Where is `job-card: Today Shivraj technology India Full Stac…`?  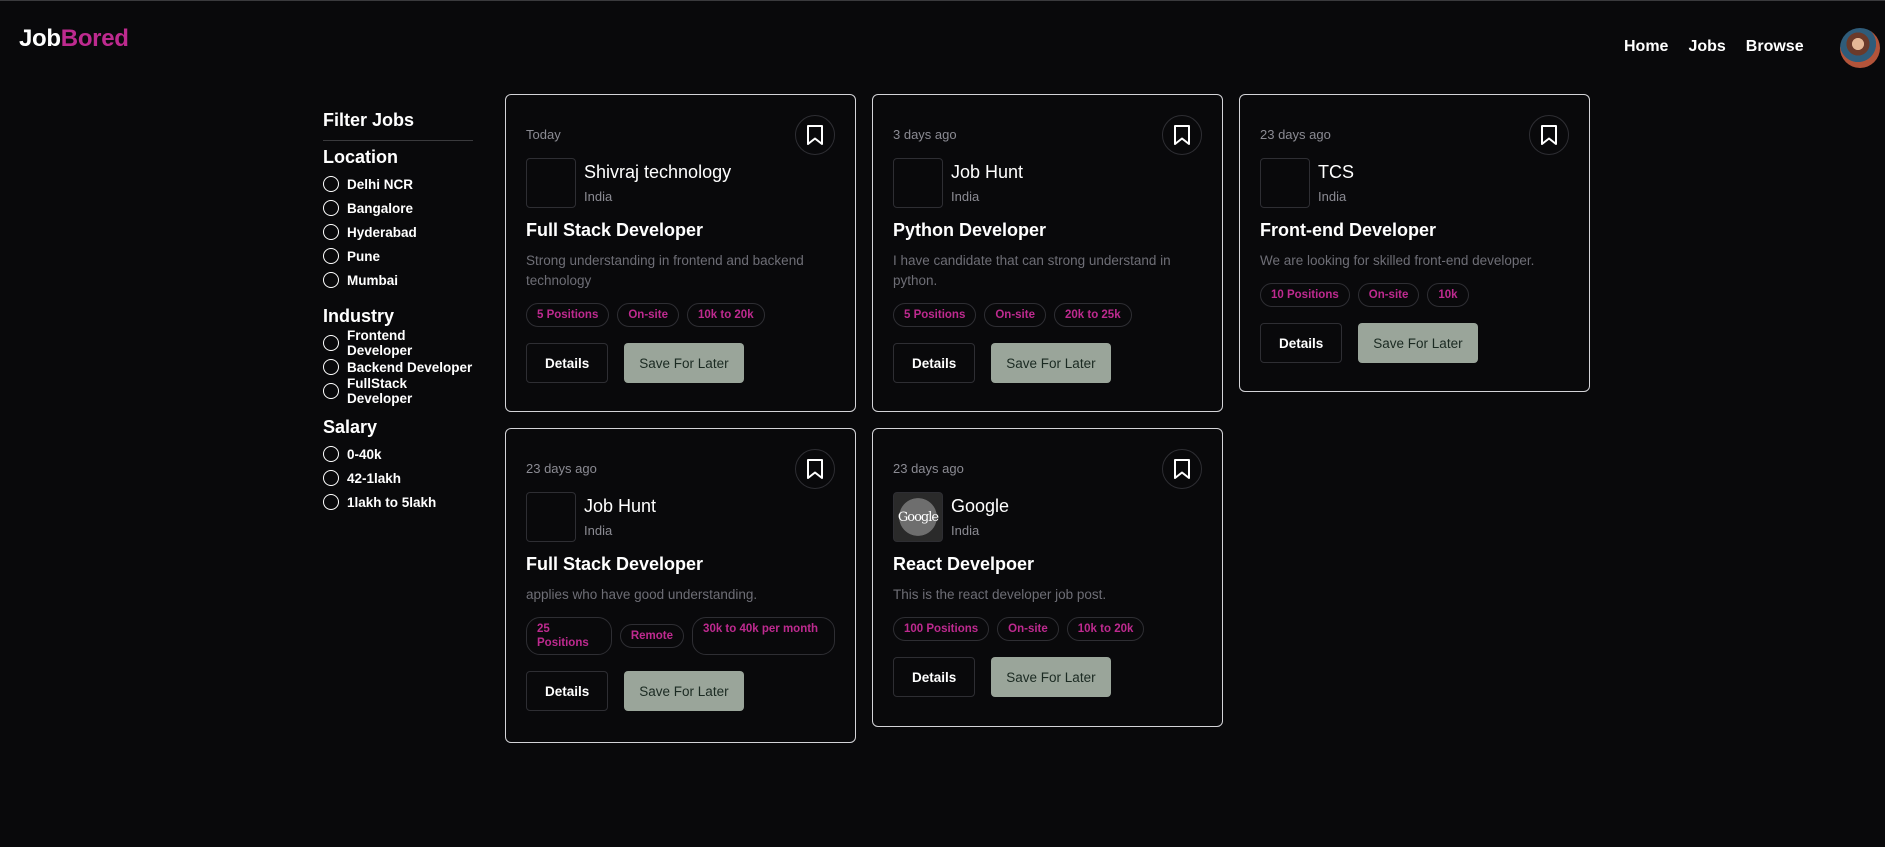 job-card: Today Shivraj technology India Full Stac… is located at coordinates (680, 253).